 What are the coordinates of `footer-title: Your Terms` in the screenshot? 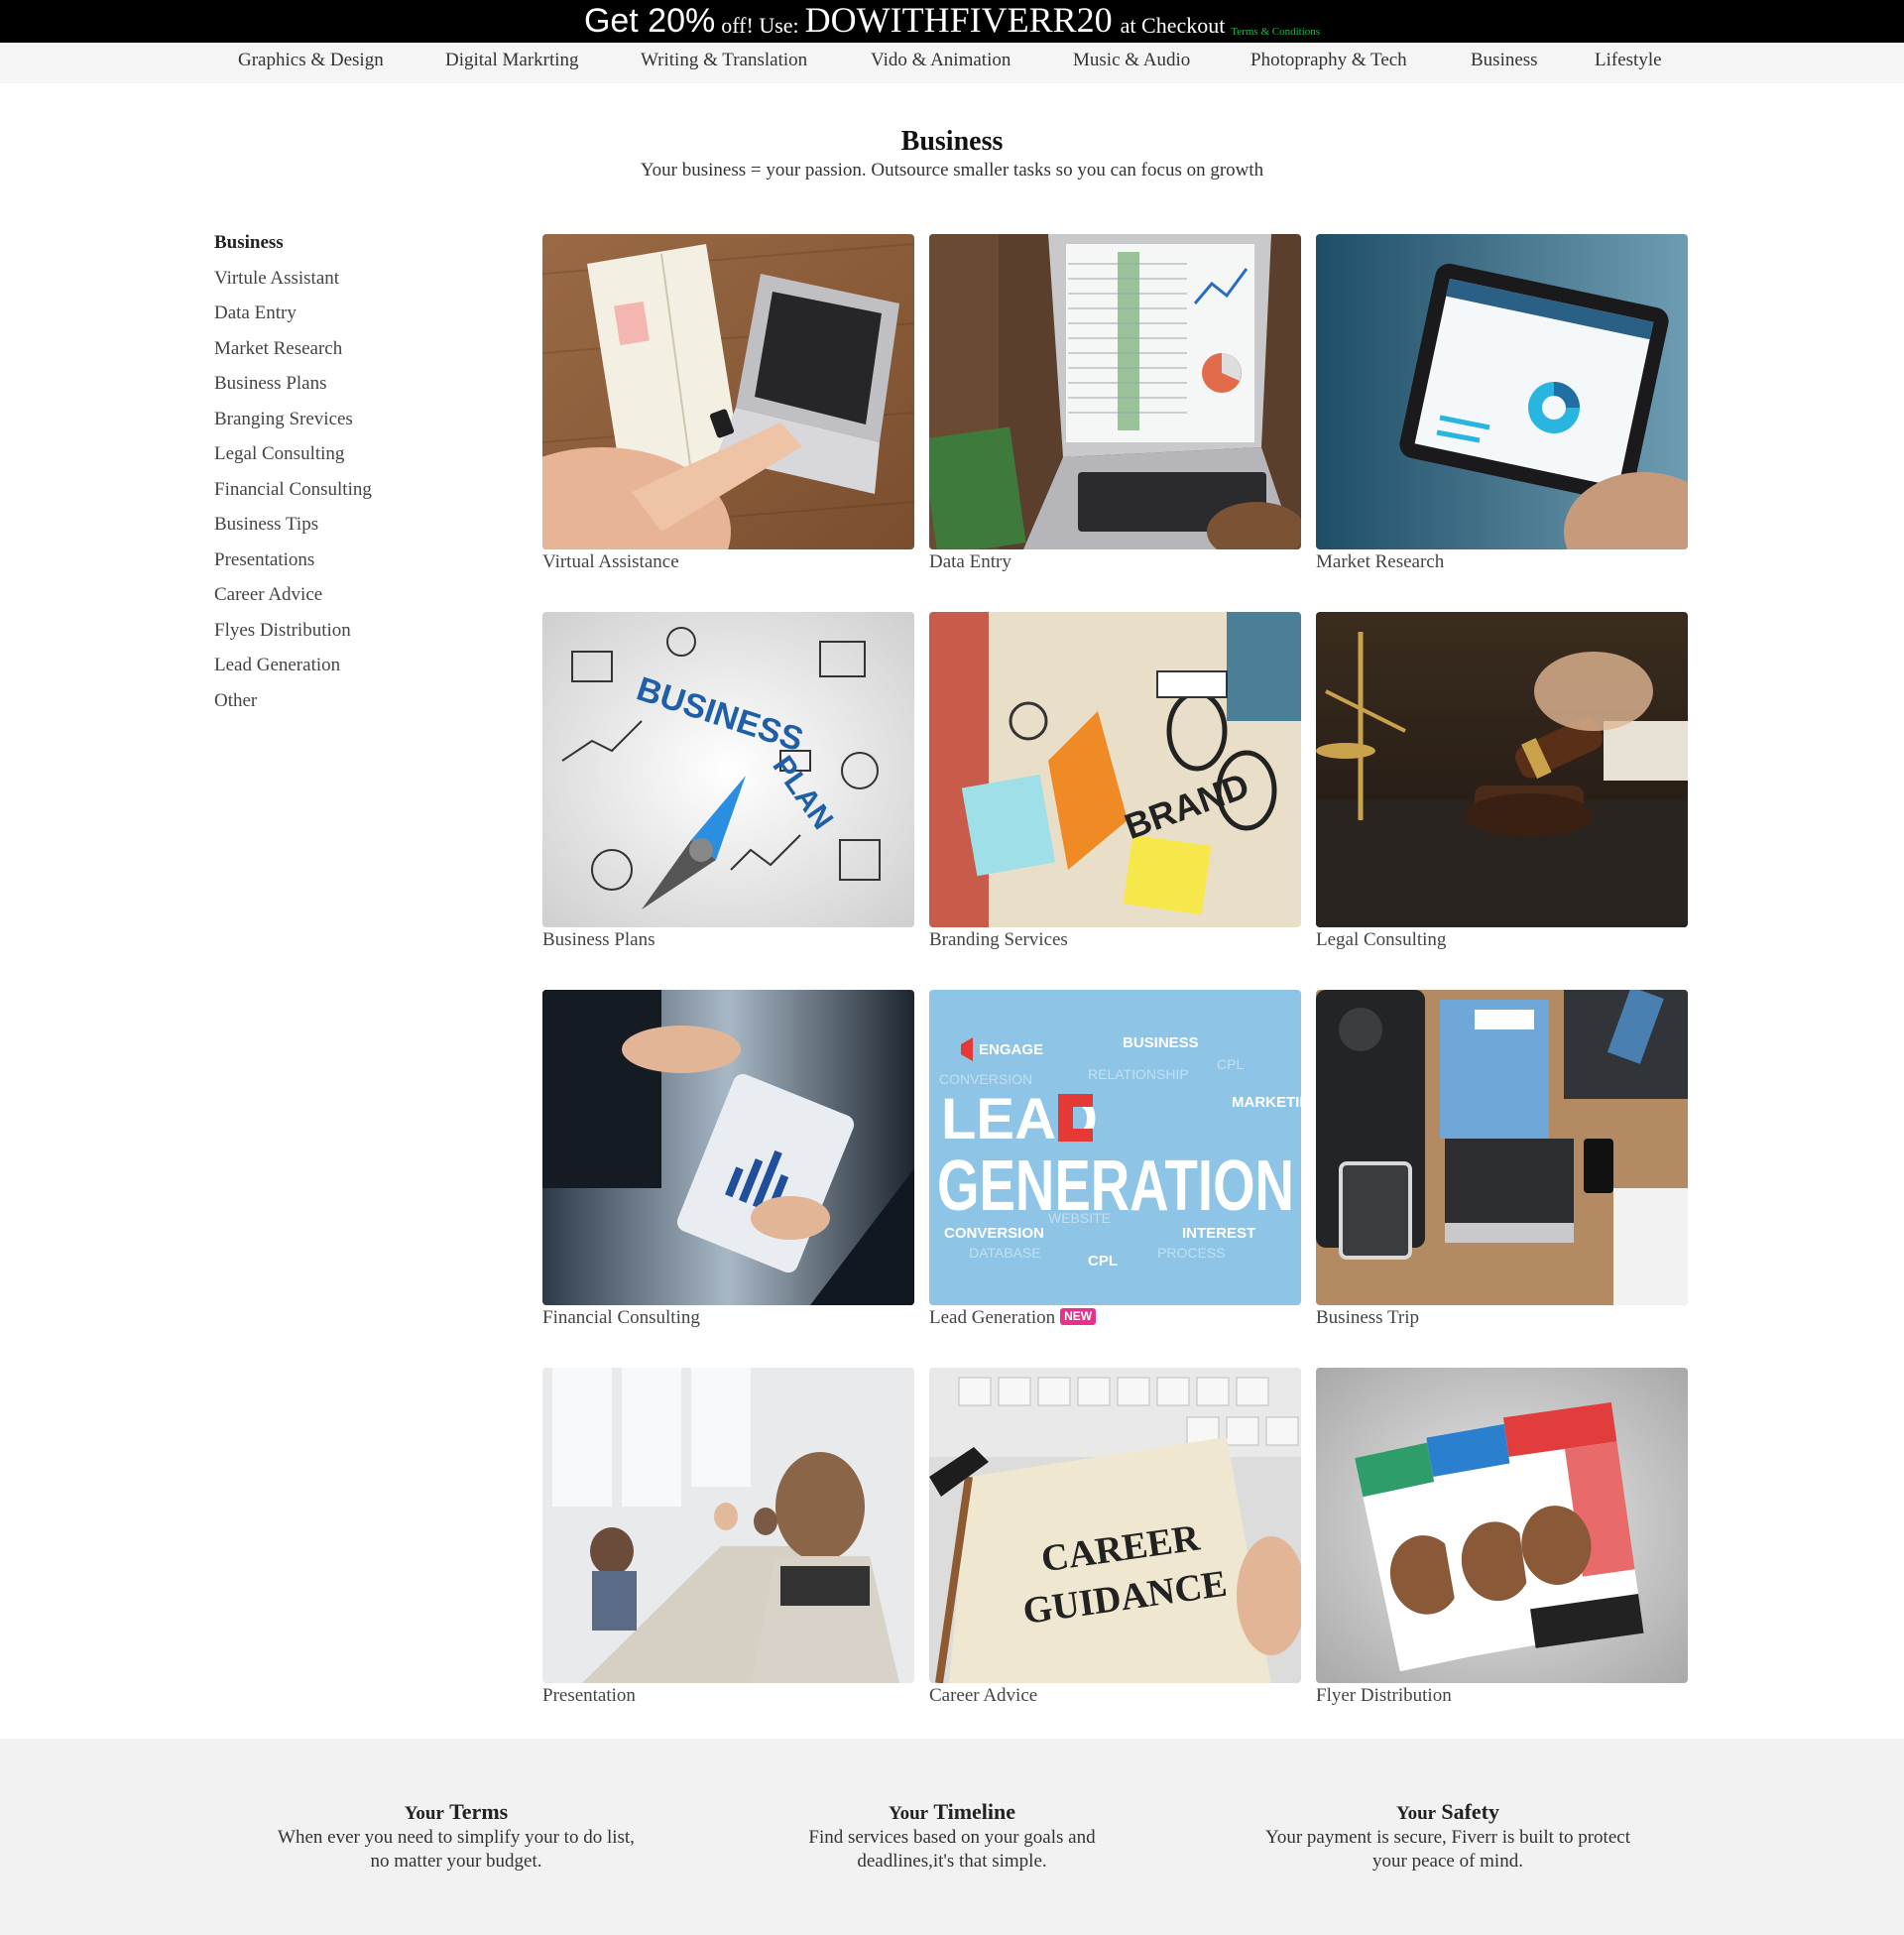 It's located at (456, 1813).